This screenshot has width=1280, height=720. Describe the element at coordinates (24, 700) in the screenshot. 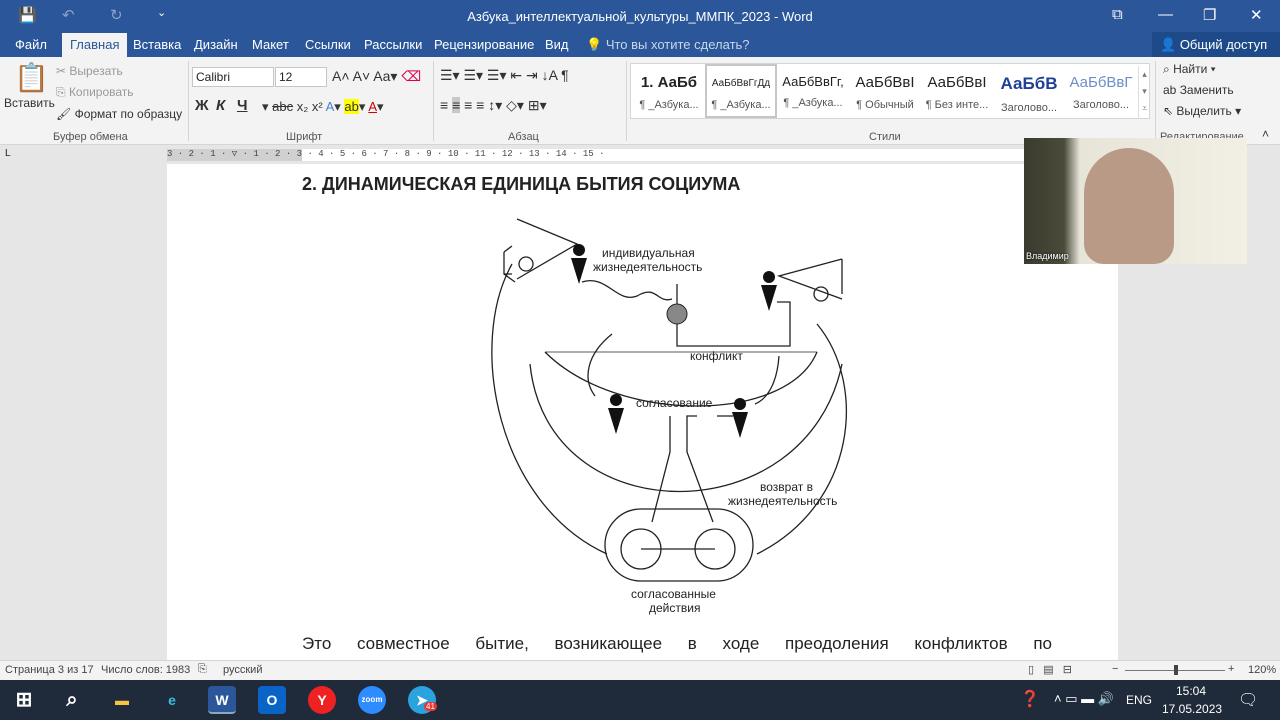

I see `start-icon: ⊞` at that location.